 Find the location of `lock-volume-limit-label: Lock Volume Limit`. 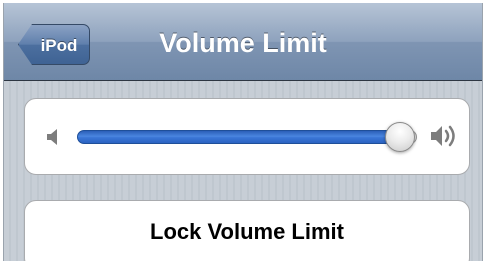

lock-volume-limit-label: Lock Volume Limit is located at coordinates (247, 231).